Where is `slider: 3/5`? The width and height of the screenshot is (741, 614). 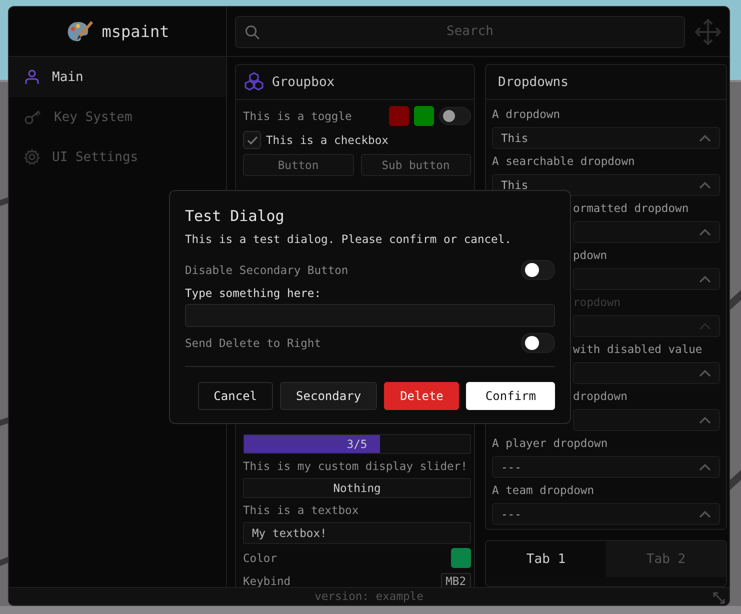 slider: 3/5 is located at coordinates (357, 444).